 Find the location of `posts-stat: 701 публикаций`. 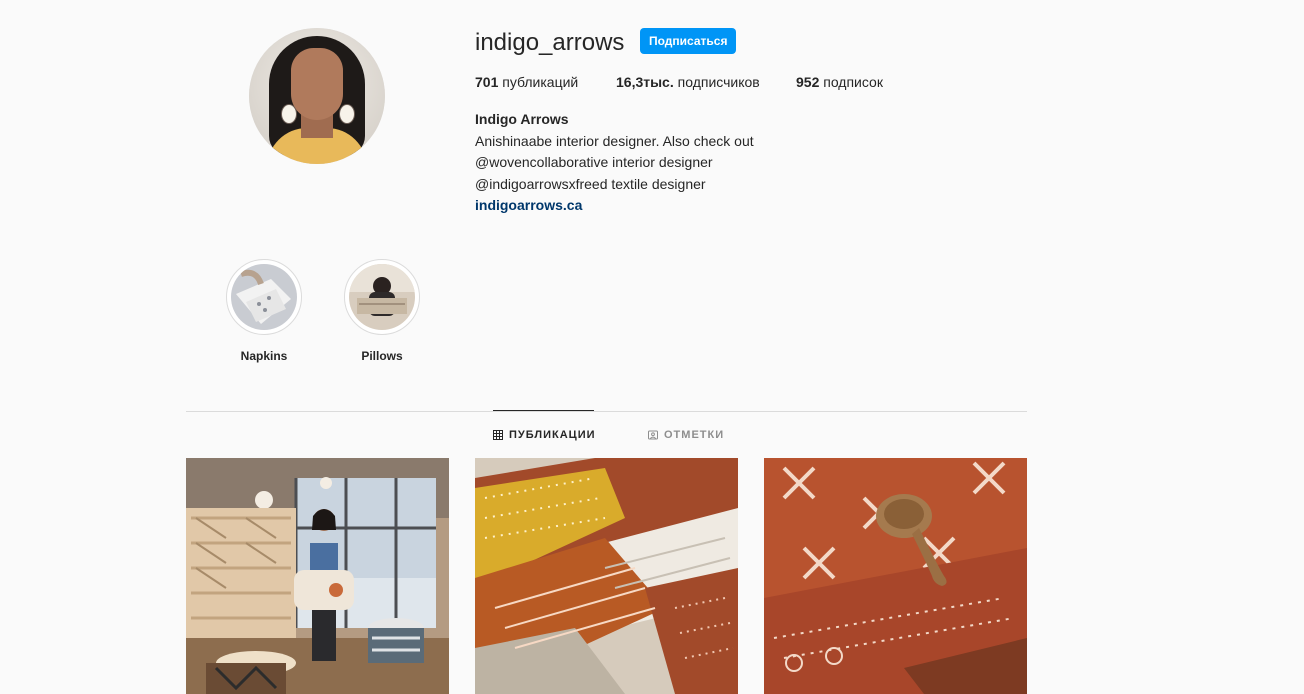

posts-stat: 701 публикаций is located at coordinates (526, 82).